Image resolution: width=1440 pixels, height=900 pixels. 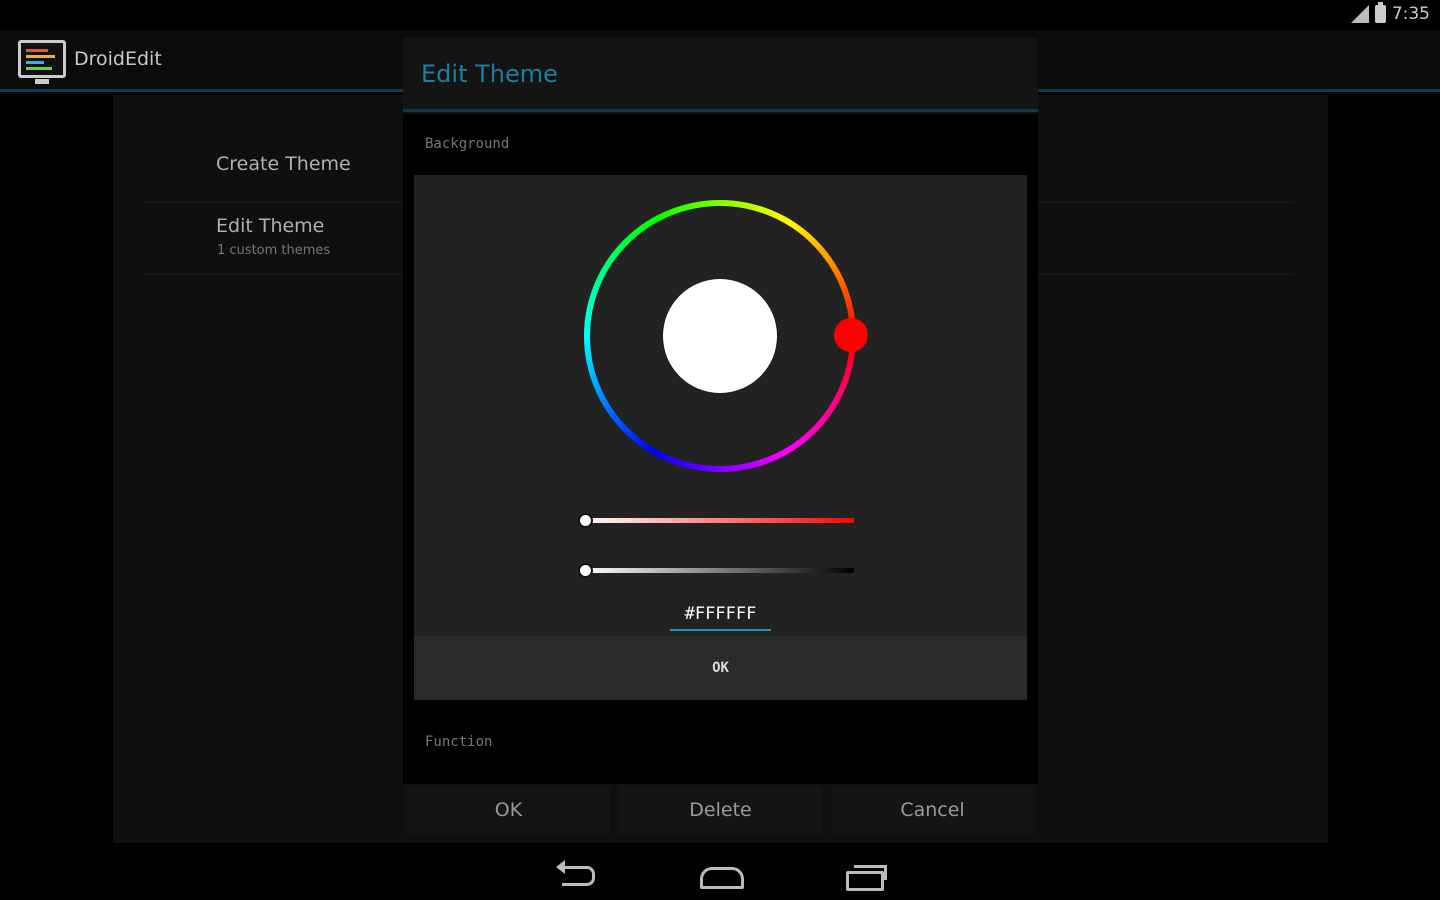 What do you see at coordinates (720, 15) in the screenshot?
I see `status-bar: 7:35` at bounding box center [720, 15].